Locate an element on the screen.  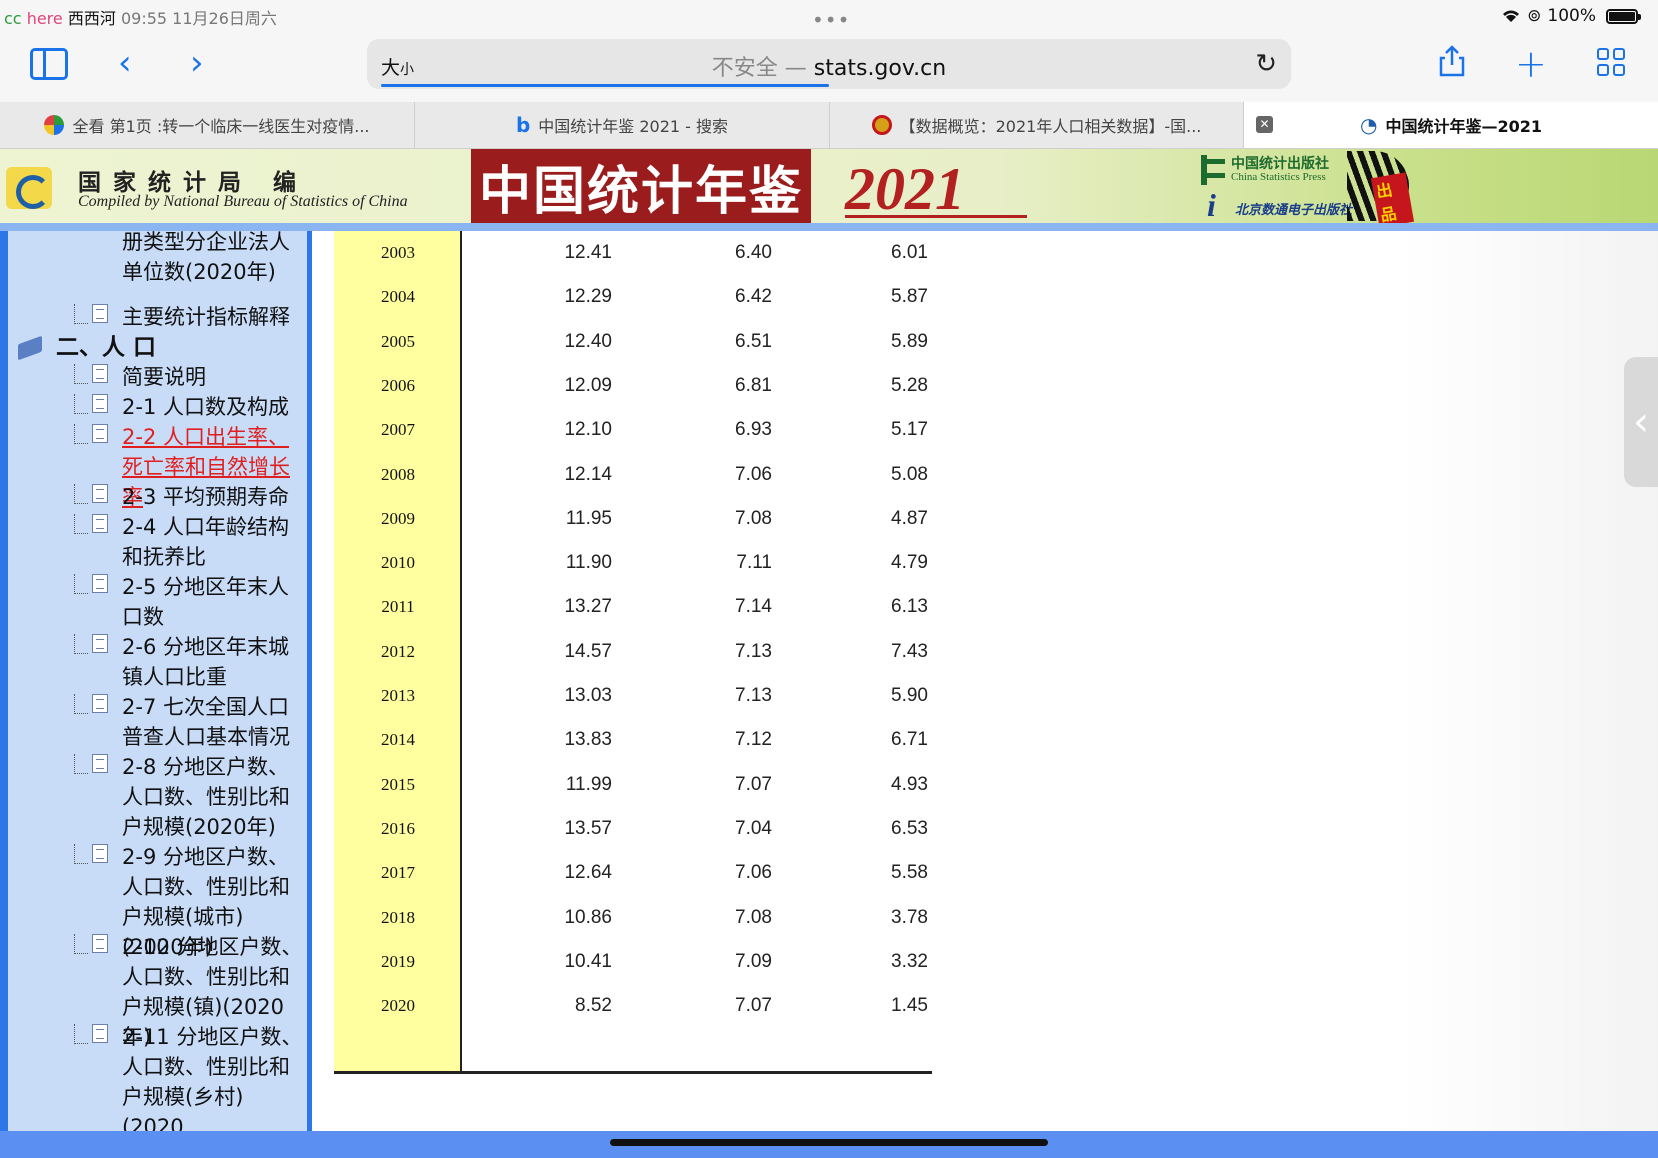
sidebar-icon is located at coordinates (49, 64).